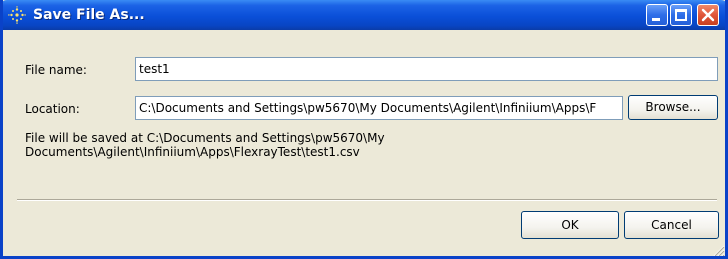  What do you see at coordinates (426, 69) in the screenshot?
I see `file-name-input: test1` at bounding box center [426, 69].